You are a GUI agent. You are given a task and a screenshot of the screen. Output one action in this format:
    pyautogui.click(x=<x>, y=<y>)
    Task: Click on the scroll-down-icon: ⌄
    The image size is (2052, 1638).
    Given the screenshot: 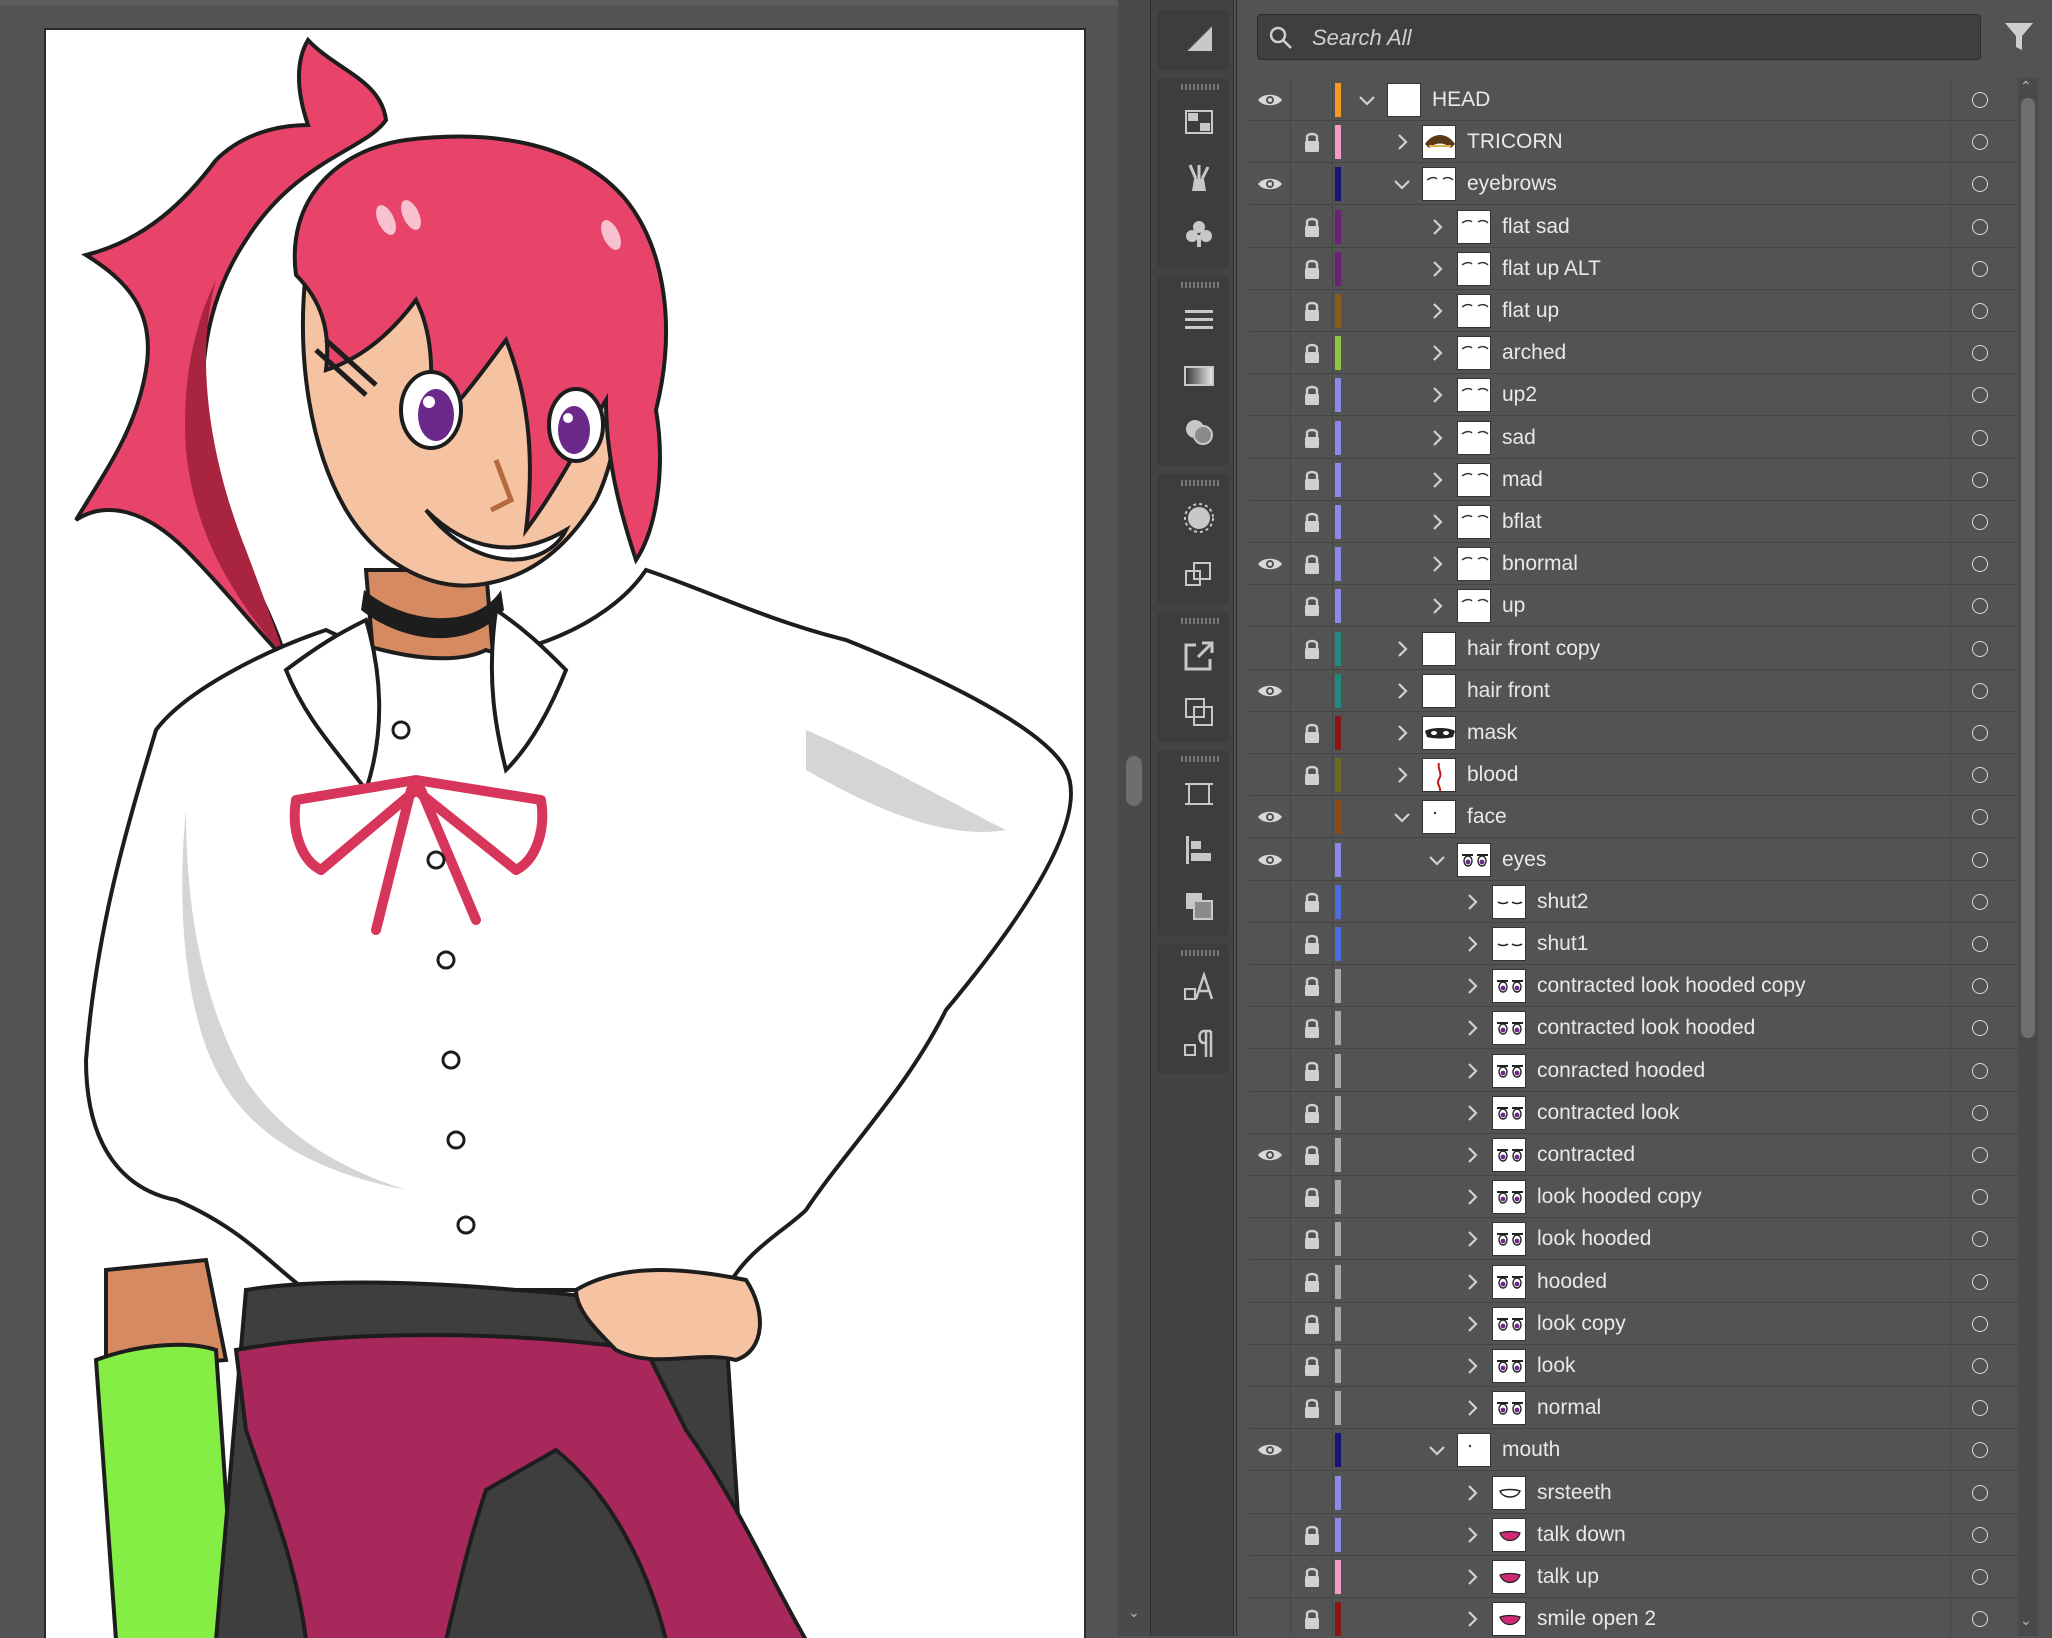 What is the action you would take?
    pyautogui.click(x=1134, y=1612)
    